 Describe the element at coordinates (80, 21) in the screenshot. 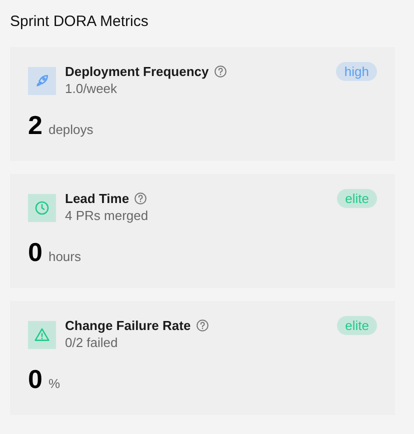

I see `section-title: Sprint DORA Metrics` at that location.